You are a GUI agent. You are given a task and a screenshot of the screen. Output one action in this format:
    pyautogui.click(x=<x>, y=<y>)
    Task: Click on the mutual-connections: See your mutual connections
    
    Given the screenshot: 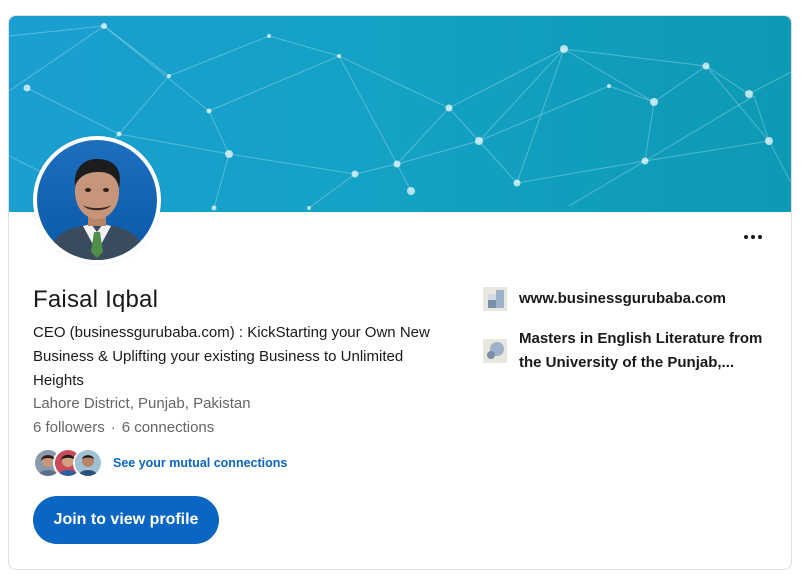 What is the action you would take?
    pyautogui.click(x=160, y=463)
    